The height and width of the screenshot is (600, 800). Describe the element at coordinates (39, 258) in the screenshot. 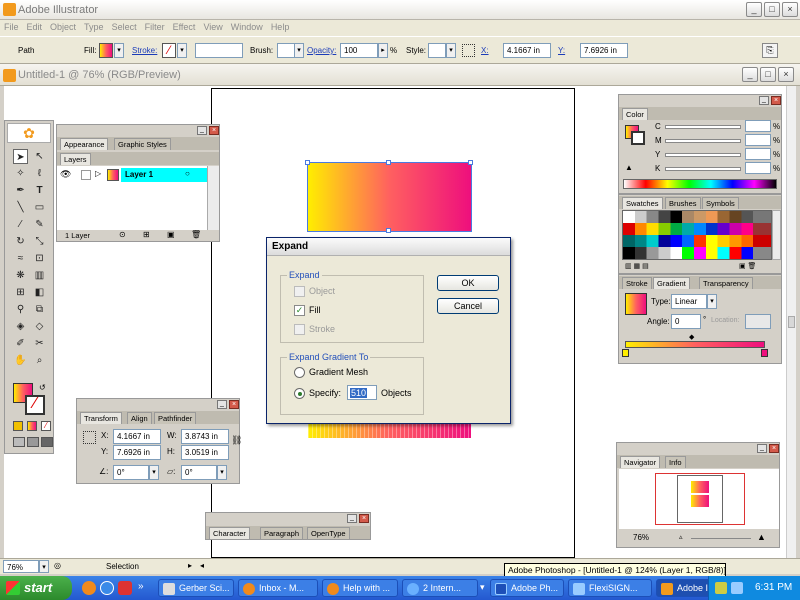

I see `free-transform-tool-icon: ⊡` at that location.